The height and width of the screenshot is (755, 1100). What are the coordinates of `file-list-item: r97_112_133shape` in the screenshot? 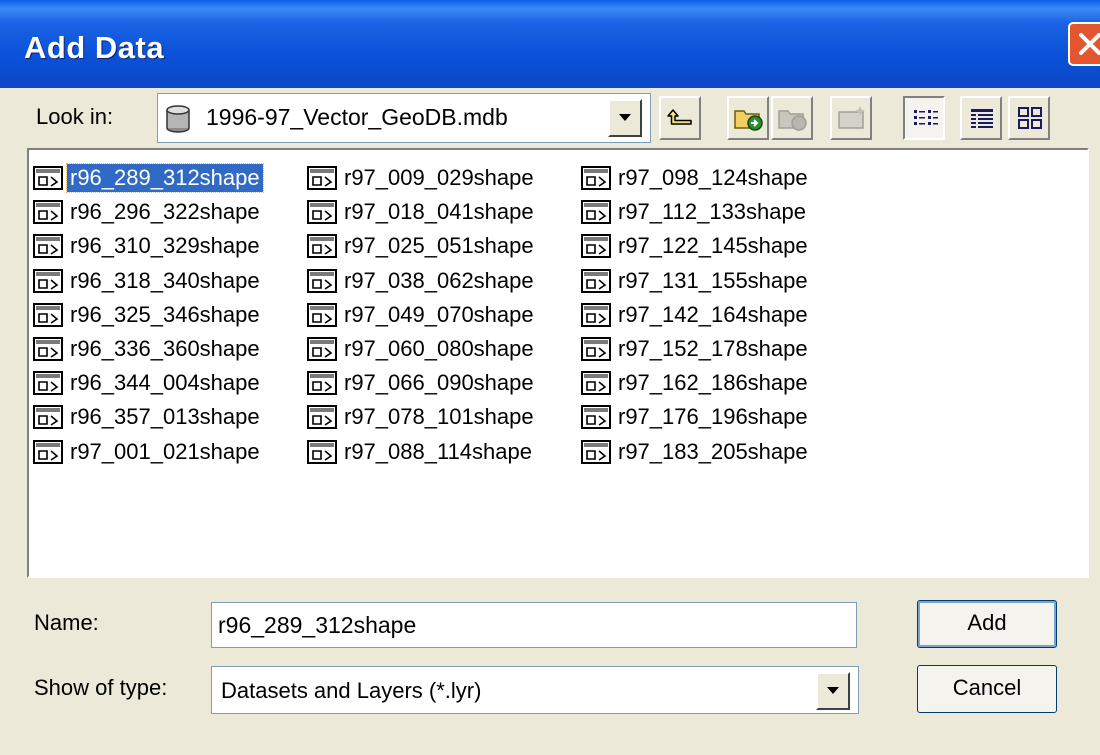 It's located at (695, 212).